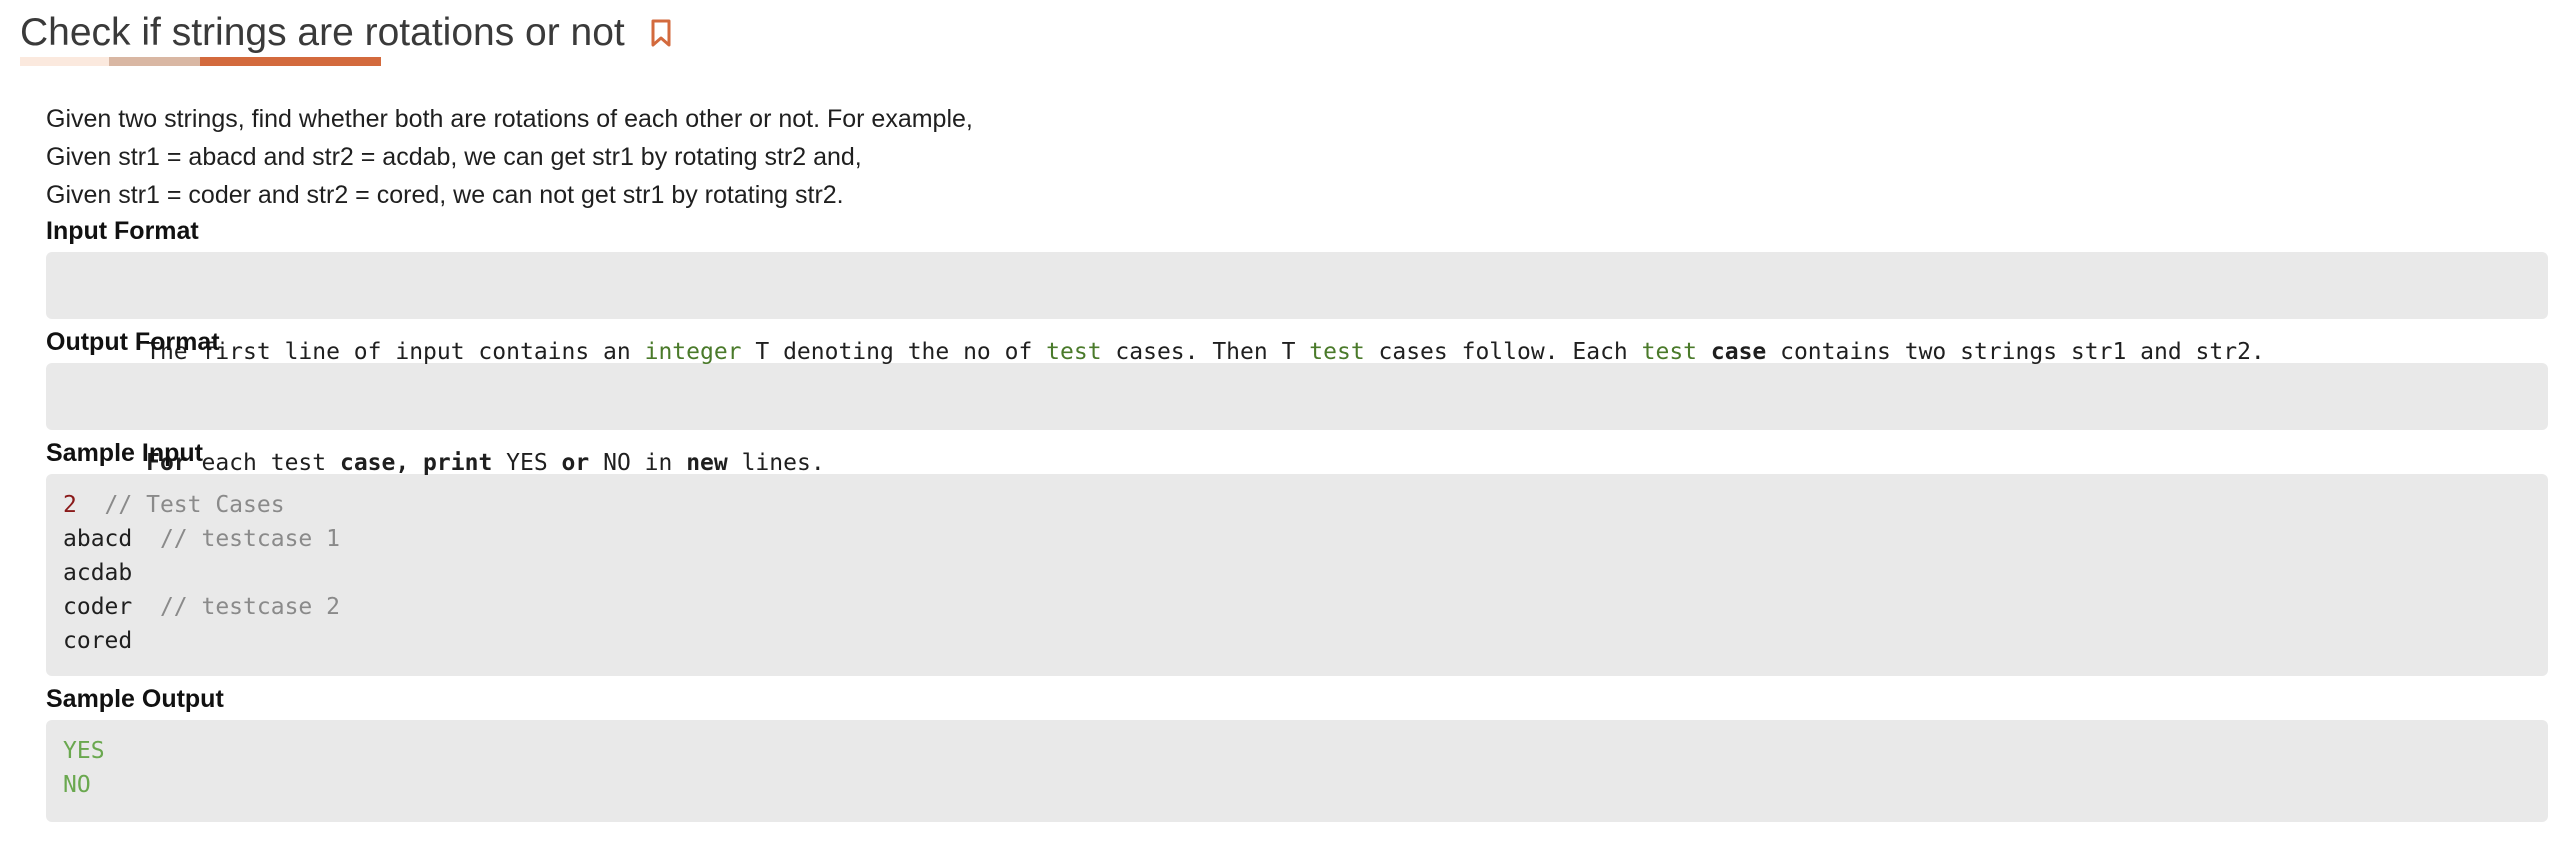 The width and height of the screenshot is (2576, 850). I want to click on sample-output-line: YES, so click(84, 751).